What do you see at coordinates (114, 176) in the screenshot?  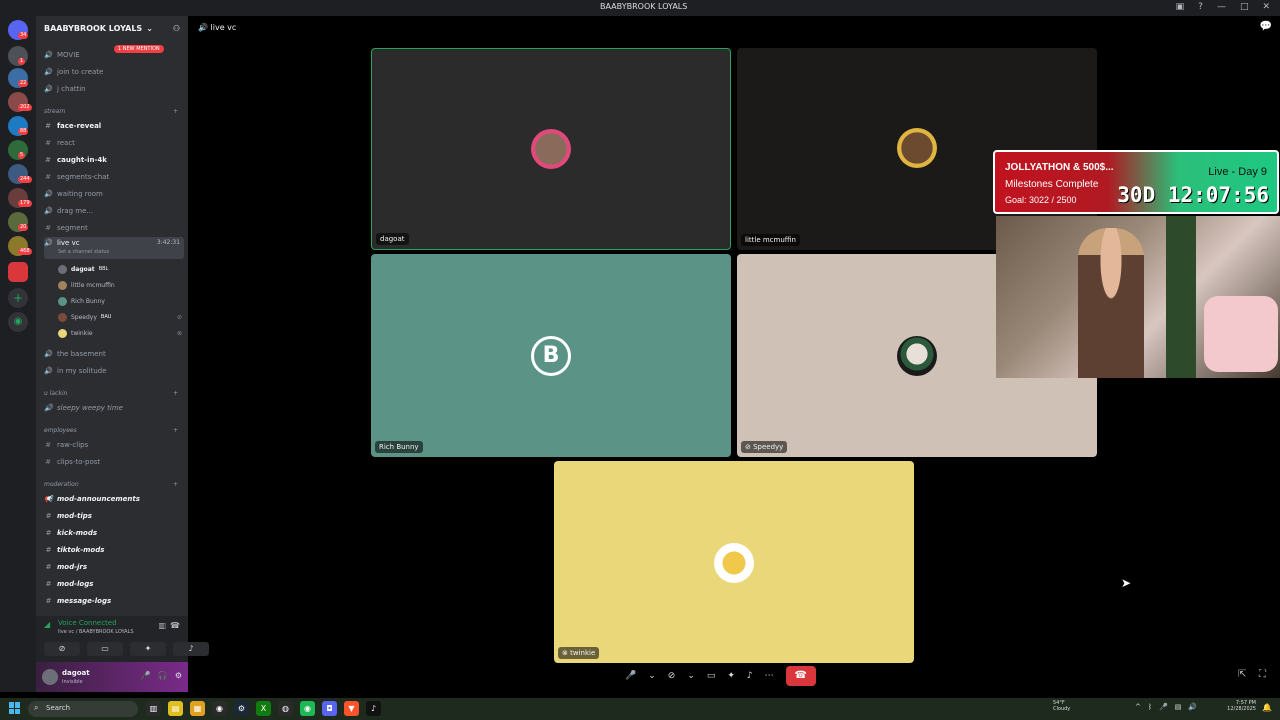 I see `channel-segments-chat: # segments-chat` at bounding box center [114, 176].